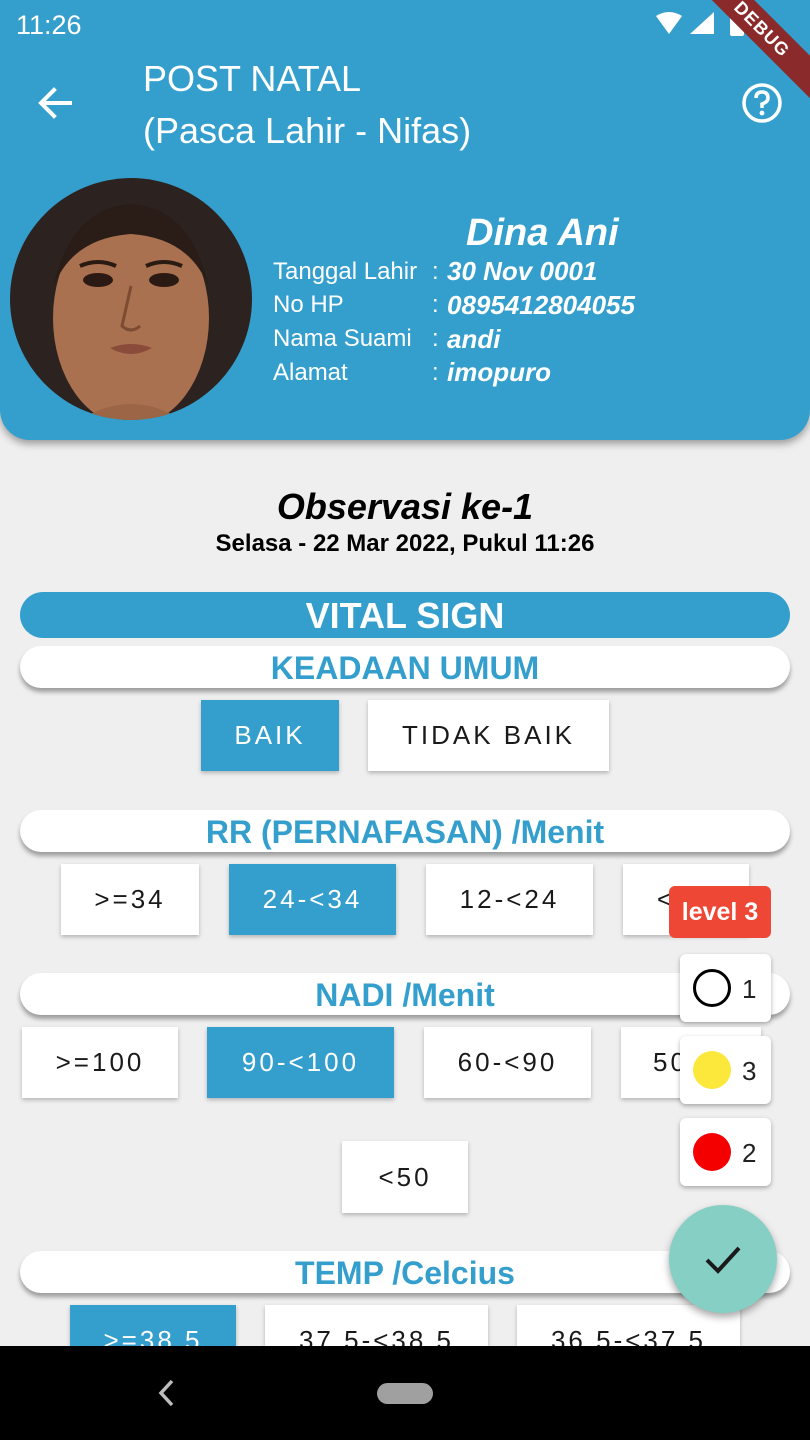 This screenshot has height=1440, width=810. I want to click on option-nadi-lt50: <50, so click(405, 1177).